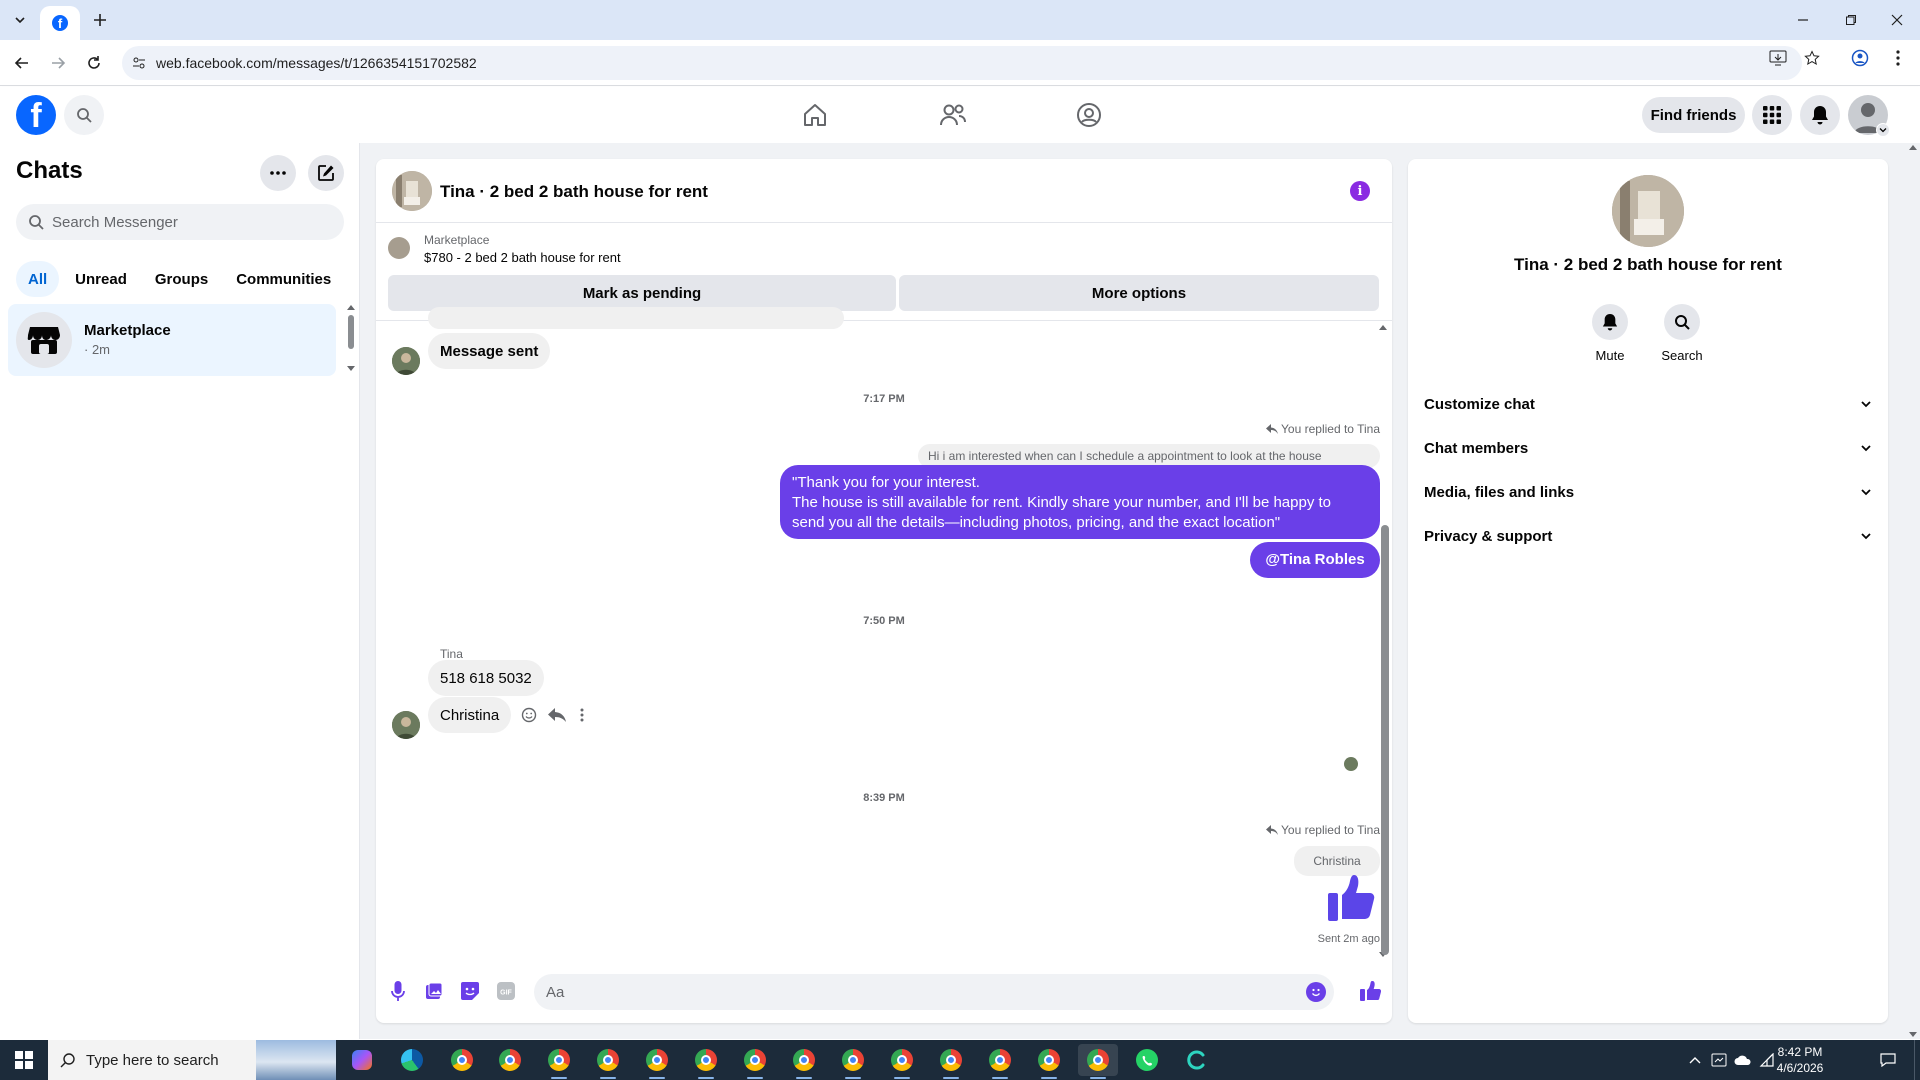 The width and height of the screenshot is (1920, 1080). I want to click on section-chat-members: Chat members, so click(1648, 448).